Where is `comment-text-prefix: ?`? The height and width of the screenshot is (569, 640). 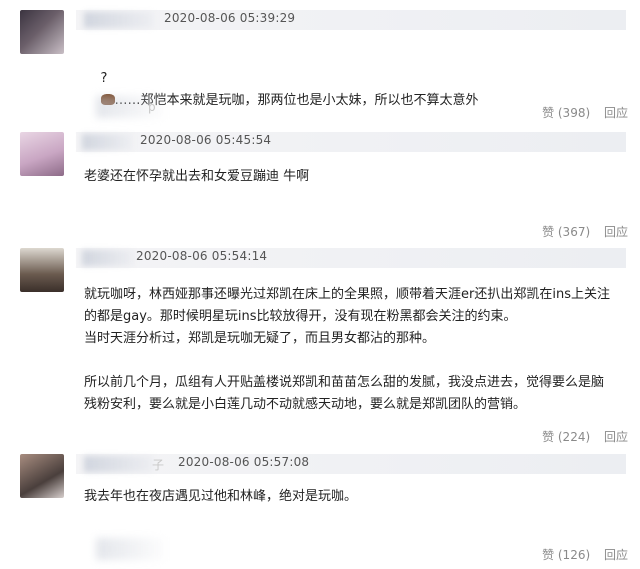
comment-text-prefix: ? is located at coordinates (104, 78).